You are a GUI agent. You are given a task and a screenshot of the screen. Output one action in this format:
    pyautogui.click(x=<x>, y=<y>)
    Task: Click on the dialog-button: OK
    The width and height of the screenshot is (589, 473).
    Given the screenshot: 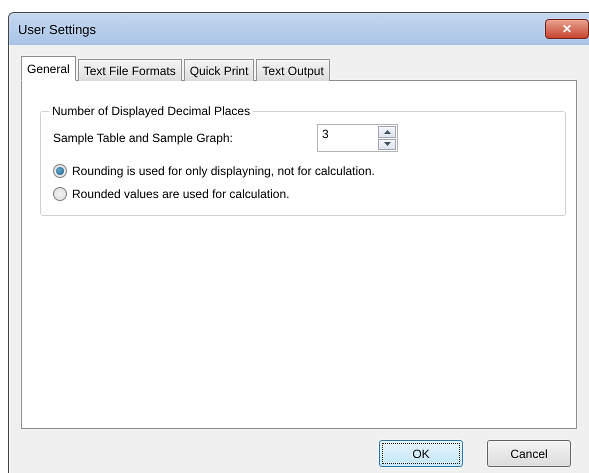 What is the action you would take?
    pyautogui.click(x=421, y=453)
    